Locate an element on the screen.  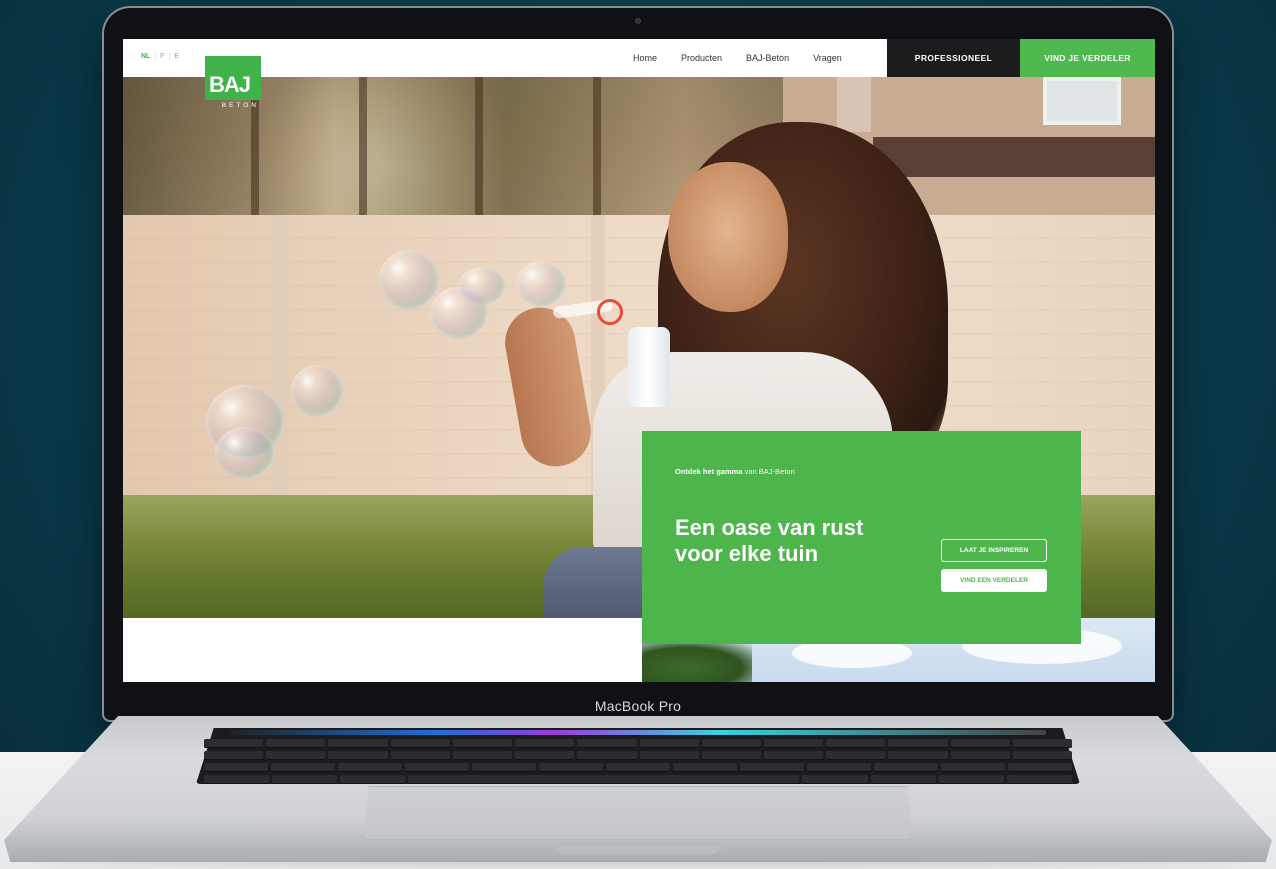
hero-eyebrow: Ontdek het gamma van BAJ-Beton is located at coordinates (735, 471).